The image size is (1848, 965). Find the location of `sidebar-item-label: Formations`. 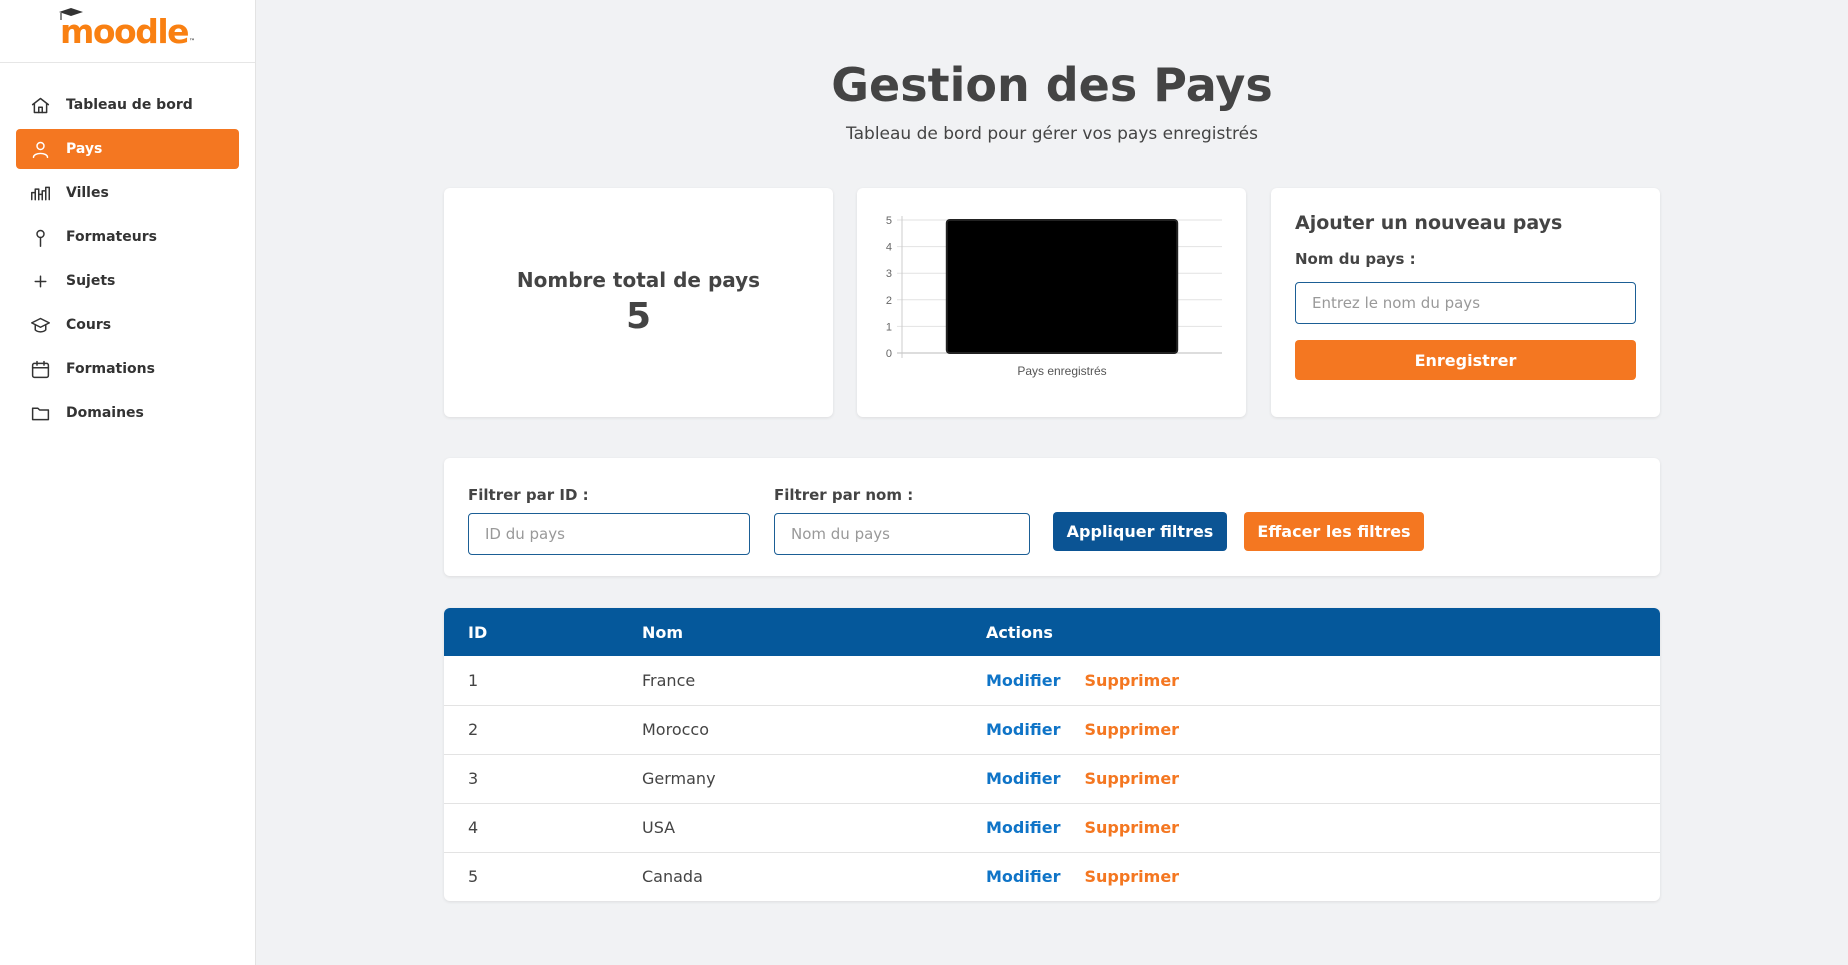

sidebar-item-label: Formations is located at coordinates (110, 369).